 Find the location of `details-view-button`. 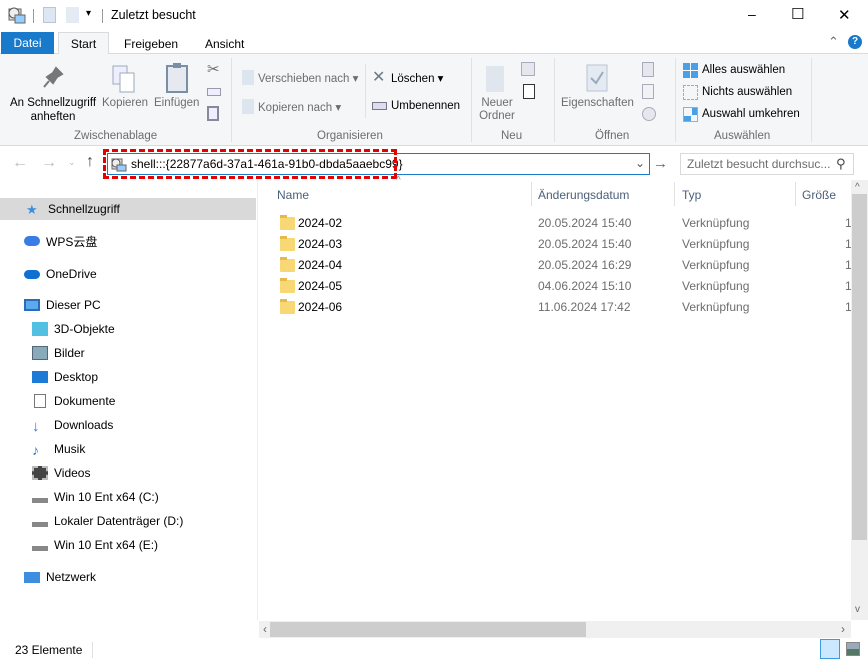

details-view-button is located at coordinates (830, 649).